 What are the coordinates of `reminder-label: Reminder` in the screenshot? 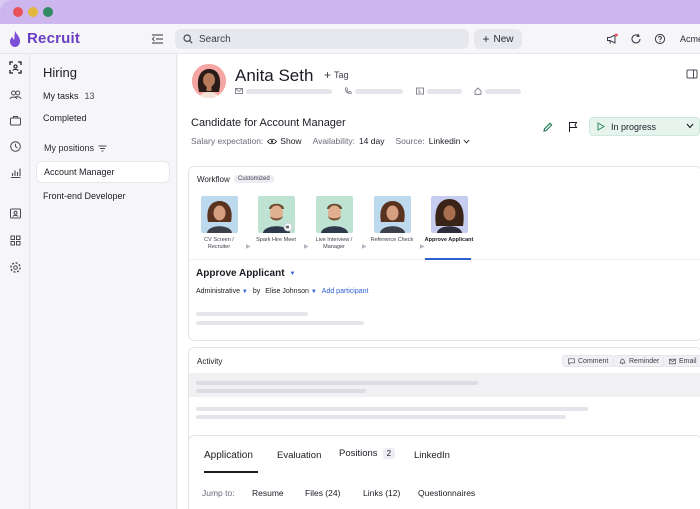 It's located at (644, 361).